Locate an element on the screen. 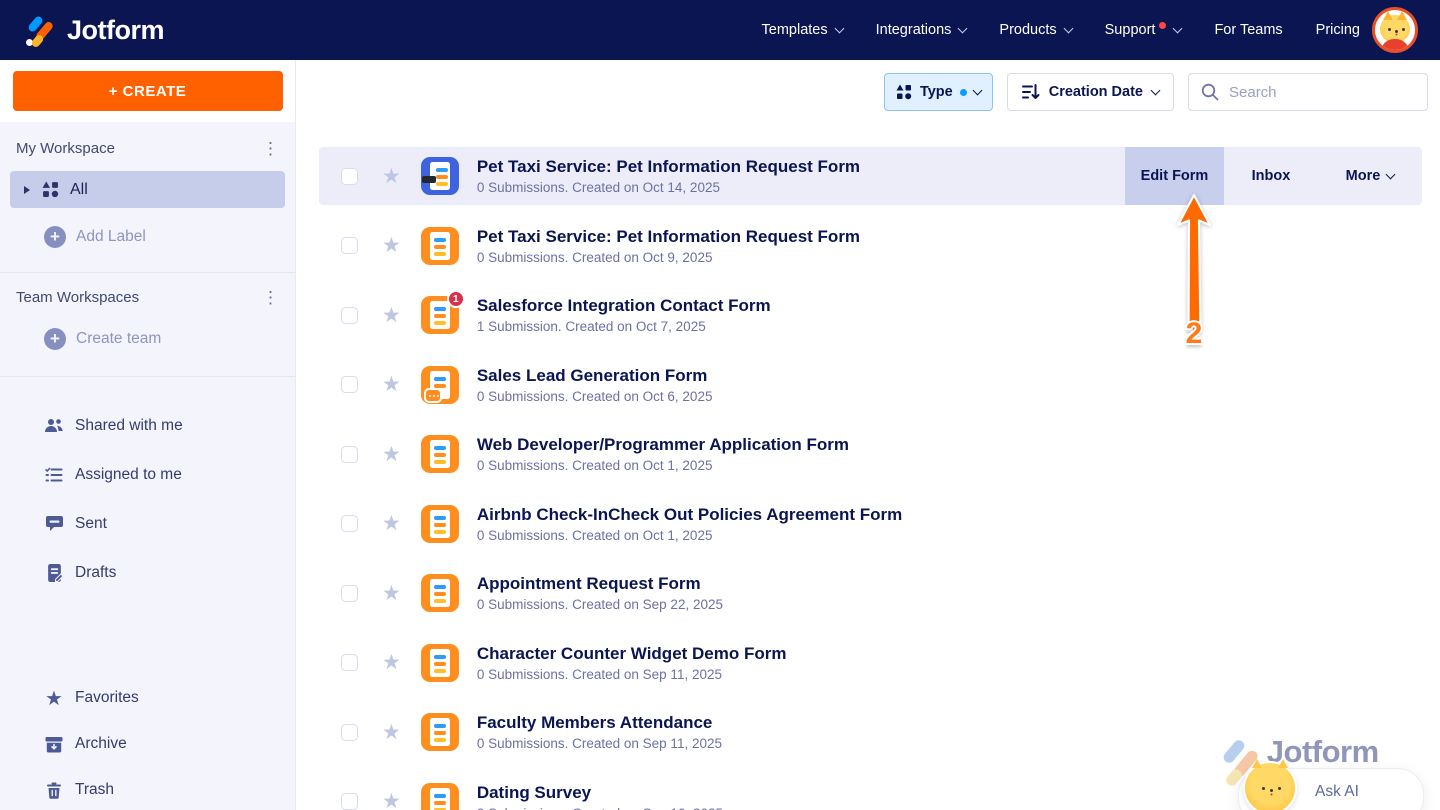 The width and height of the screenshot is (1440, 810). sort-button: Creation Date is located at coordinates (1090, 92).